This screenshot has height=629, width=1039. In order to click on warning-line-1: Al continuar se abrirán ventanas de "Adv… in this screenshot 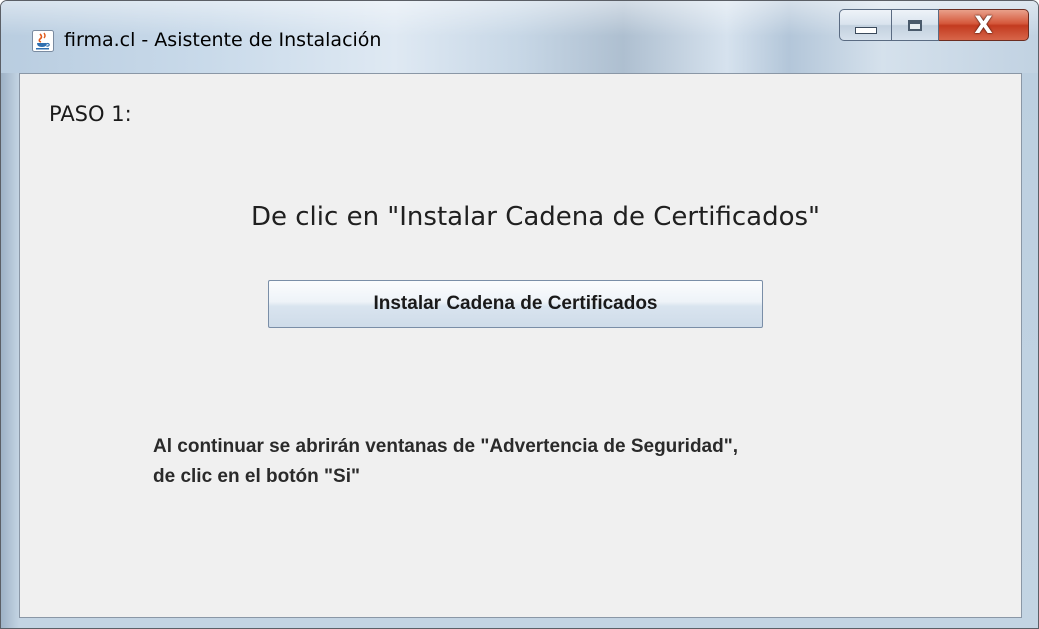, I will do `click(446, 446)`.